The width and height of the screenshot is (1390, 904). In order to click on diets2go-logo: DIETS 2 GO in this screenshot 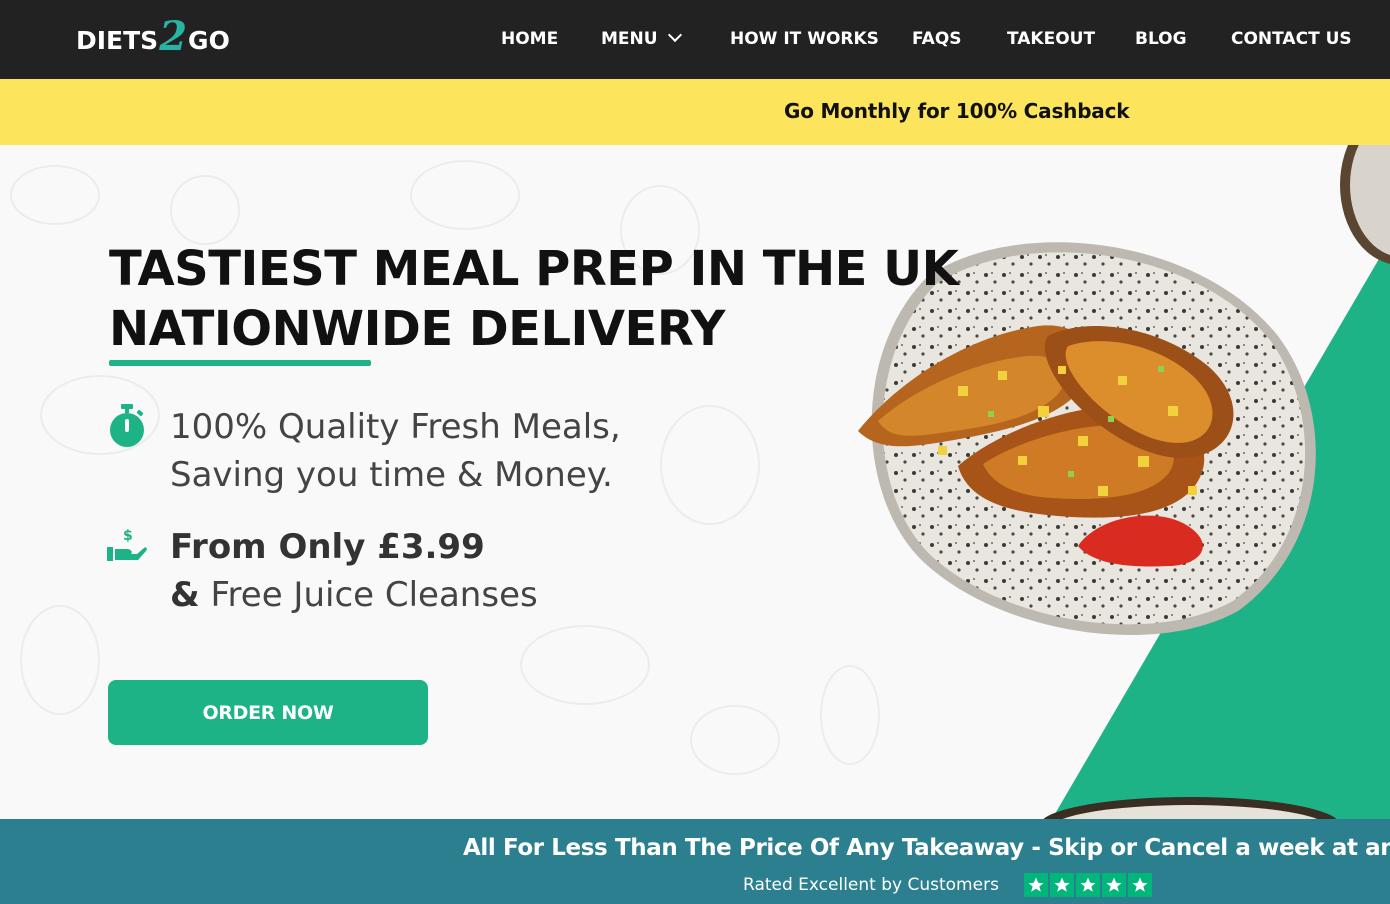, I will do `click(153, 40)`.